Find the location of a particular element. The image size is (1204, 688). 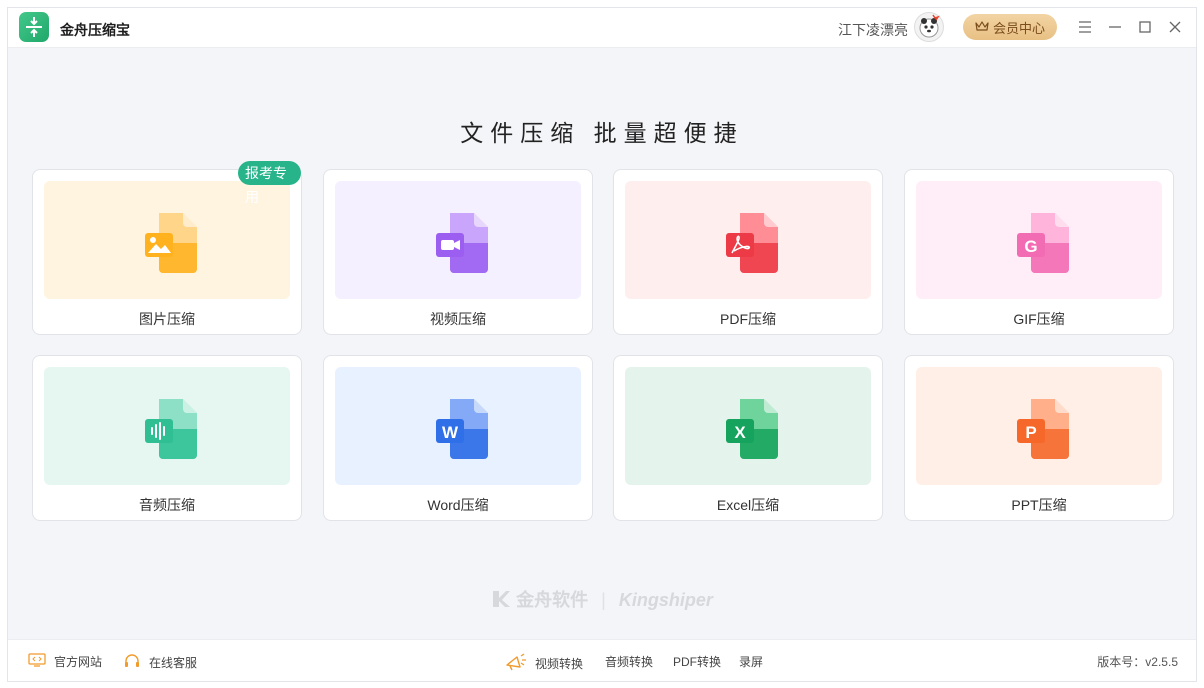

exam-badge: 报考专用 is located at coordinates (269, 183).